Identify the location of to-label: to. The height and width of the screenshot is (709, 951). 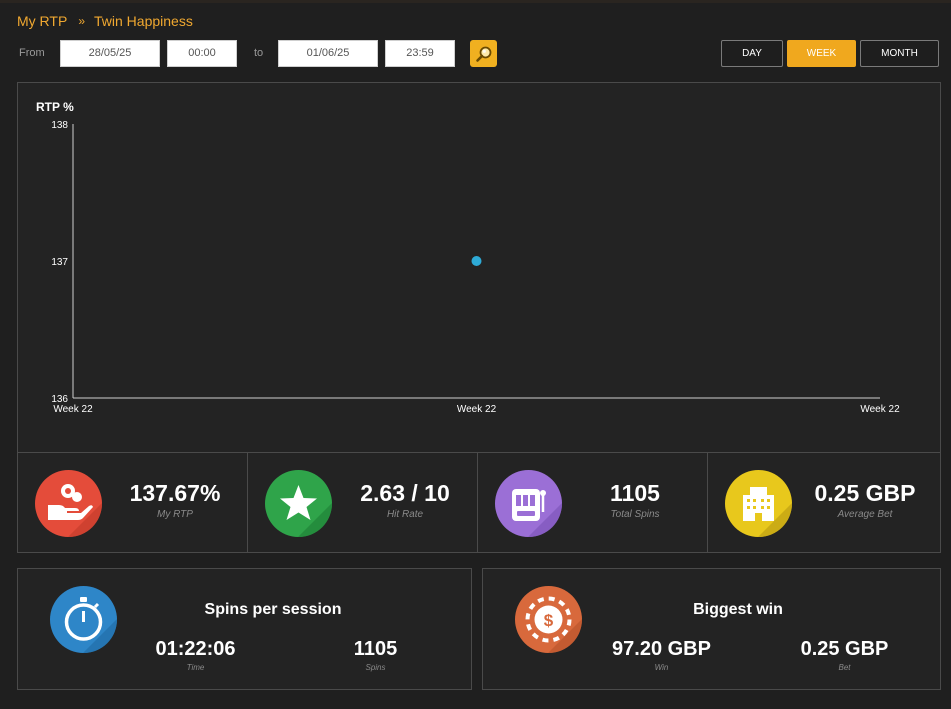
(259, 53).